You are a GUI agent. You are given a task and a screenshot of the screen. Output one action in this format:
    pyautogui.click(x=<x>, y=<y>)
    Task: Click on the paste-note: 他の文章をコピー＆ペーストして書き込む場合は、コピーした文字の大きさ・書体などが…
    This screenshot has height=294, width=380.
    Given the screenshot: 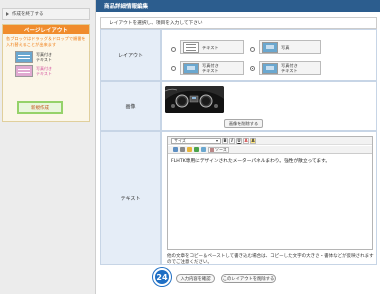 What is the action you would take?
    pyautogui.click(x=270, y=259)
    